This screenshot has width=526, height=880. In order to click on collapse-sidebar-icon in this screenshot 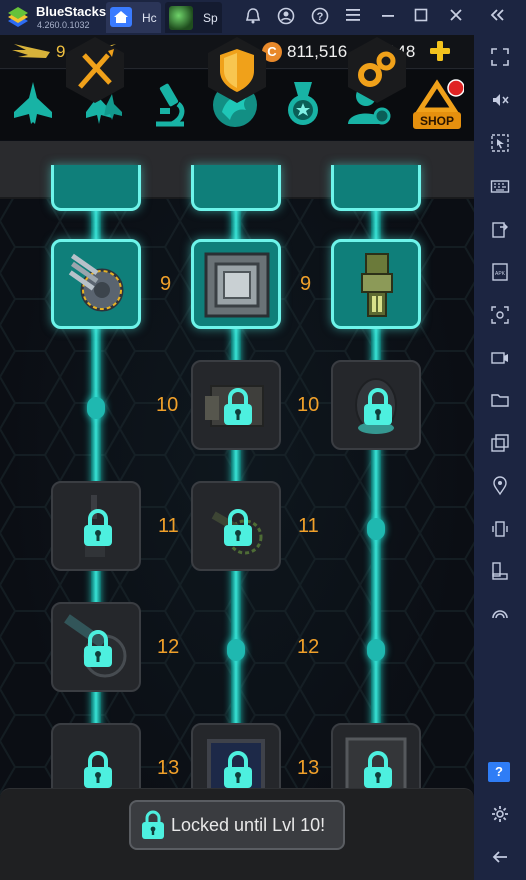, I will do `click(497, 18)`.